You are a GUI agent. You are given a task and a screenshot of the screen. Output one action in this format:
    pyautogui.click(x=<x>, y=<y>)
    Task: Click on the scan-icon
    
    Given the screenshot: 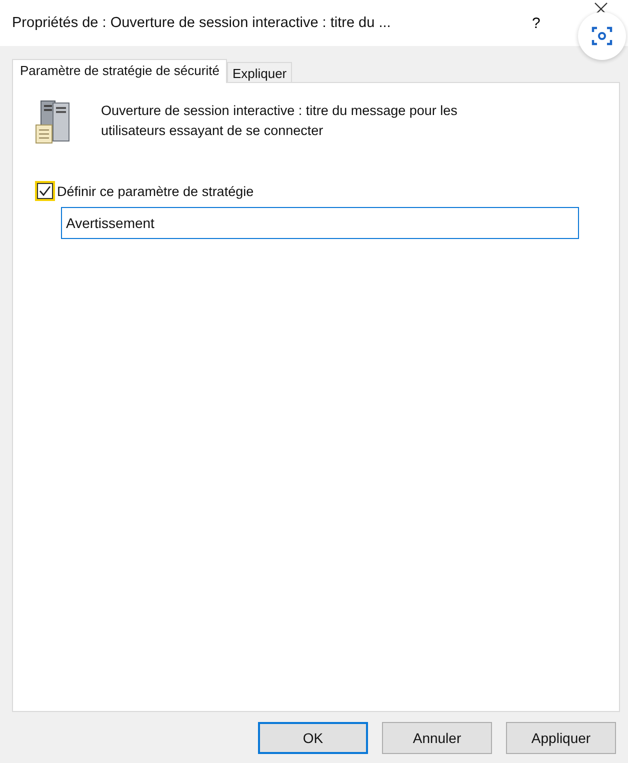 What is the action you would take?
    pyautogui.click(x=602, y=36)
    